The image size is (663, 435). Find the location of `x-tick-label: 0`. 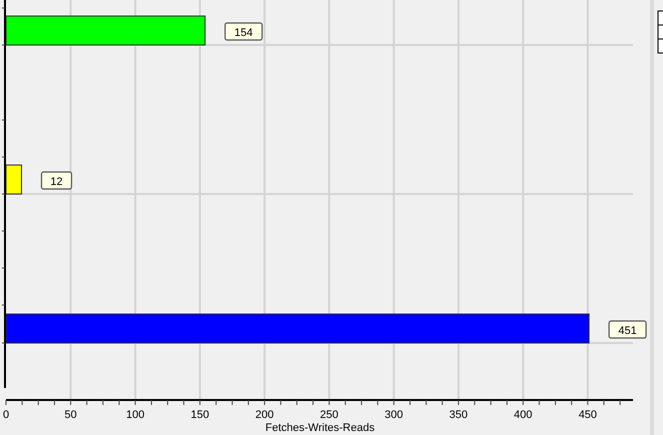

x-tick-label: 0 is located at coordinates (6, 415).